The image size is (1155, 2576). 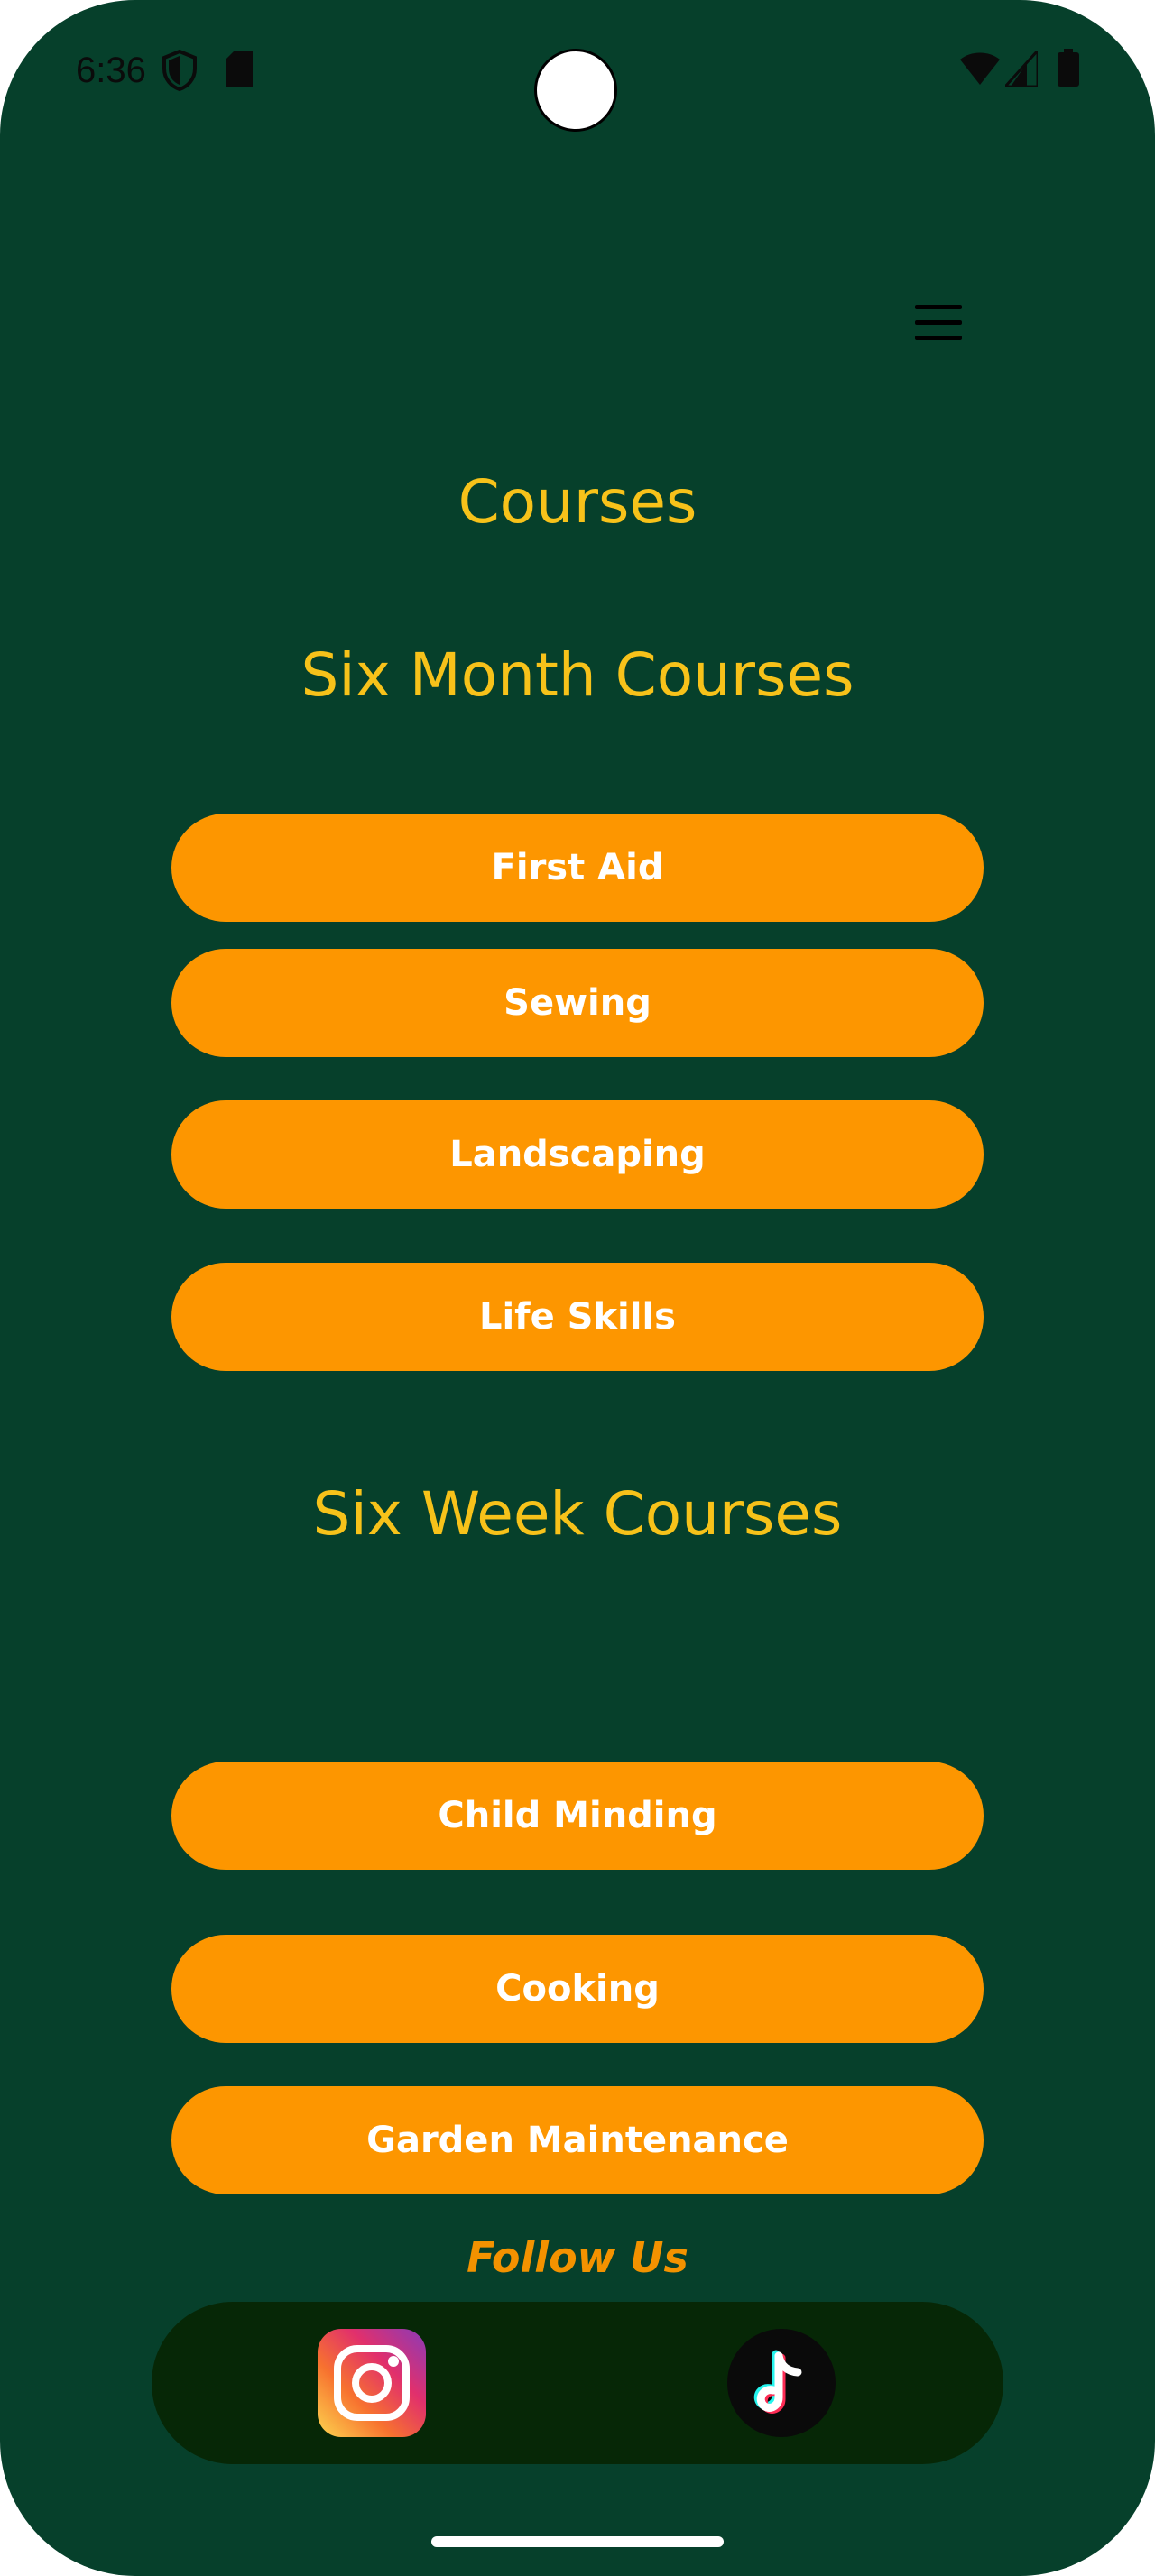 What do you see at coordinates (577, 1155) in the screenshot?
I see `course-button-landscaping: Landscaping` at bounding box center [577, 1155].